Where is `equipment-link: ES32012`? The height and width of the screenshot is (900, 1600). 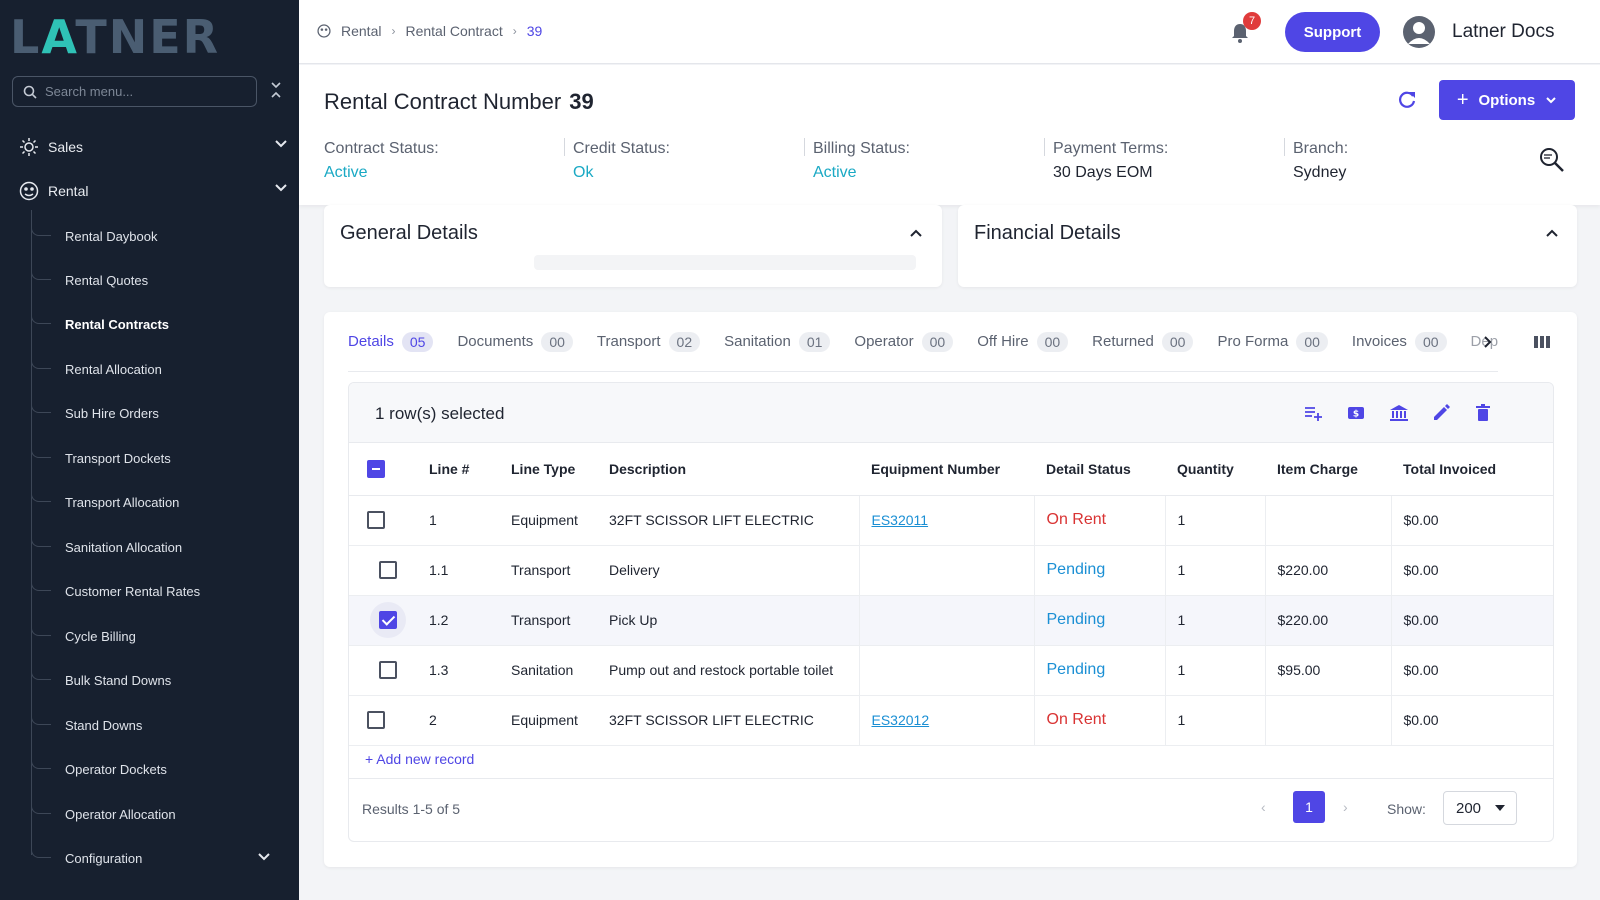
equipment-link: ES32012 is located at coordinates (901, 720).